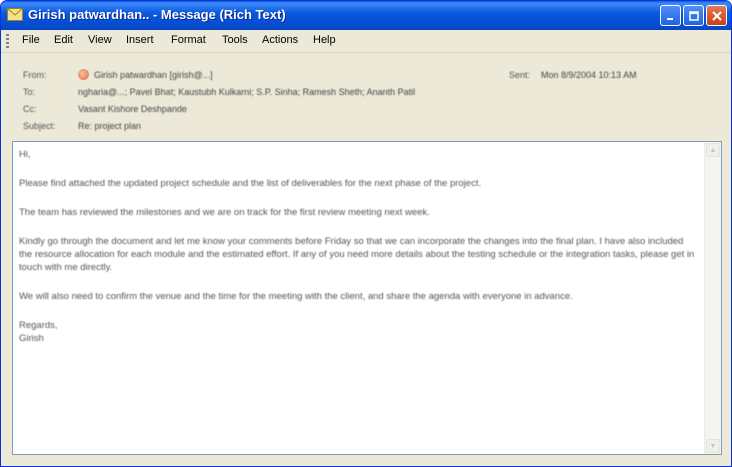  Describe the element at coordinates (38, 332) in the screenshot. I see `body-signature: Regards, Girish` at that location.